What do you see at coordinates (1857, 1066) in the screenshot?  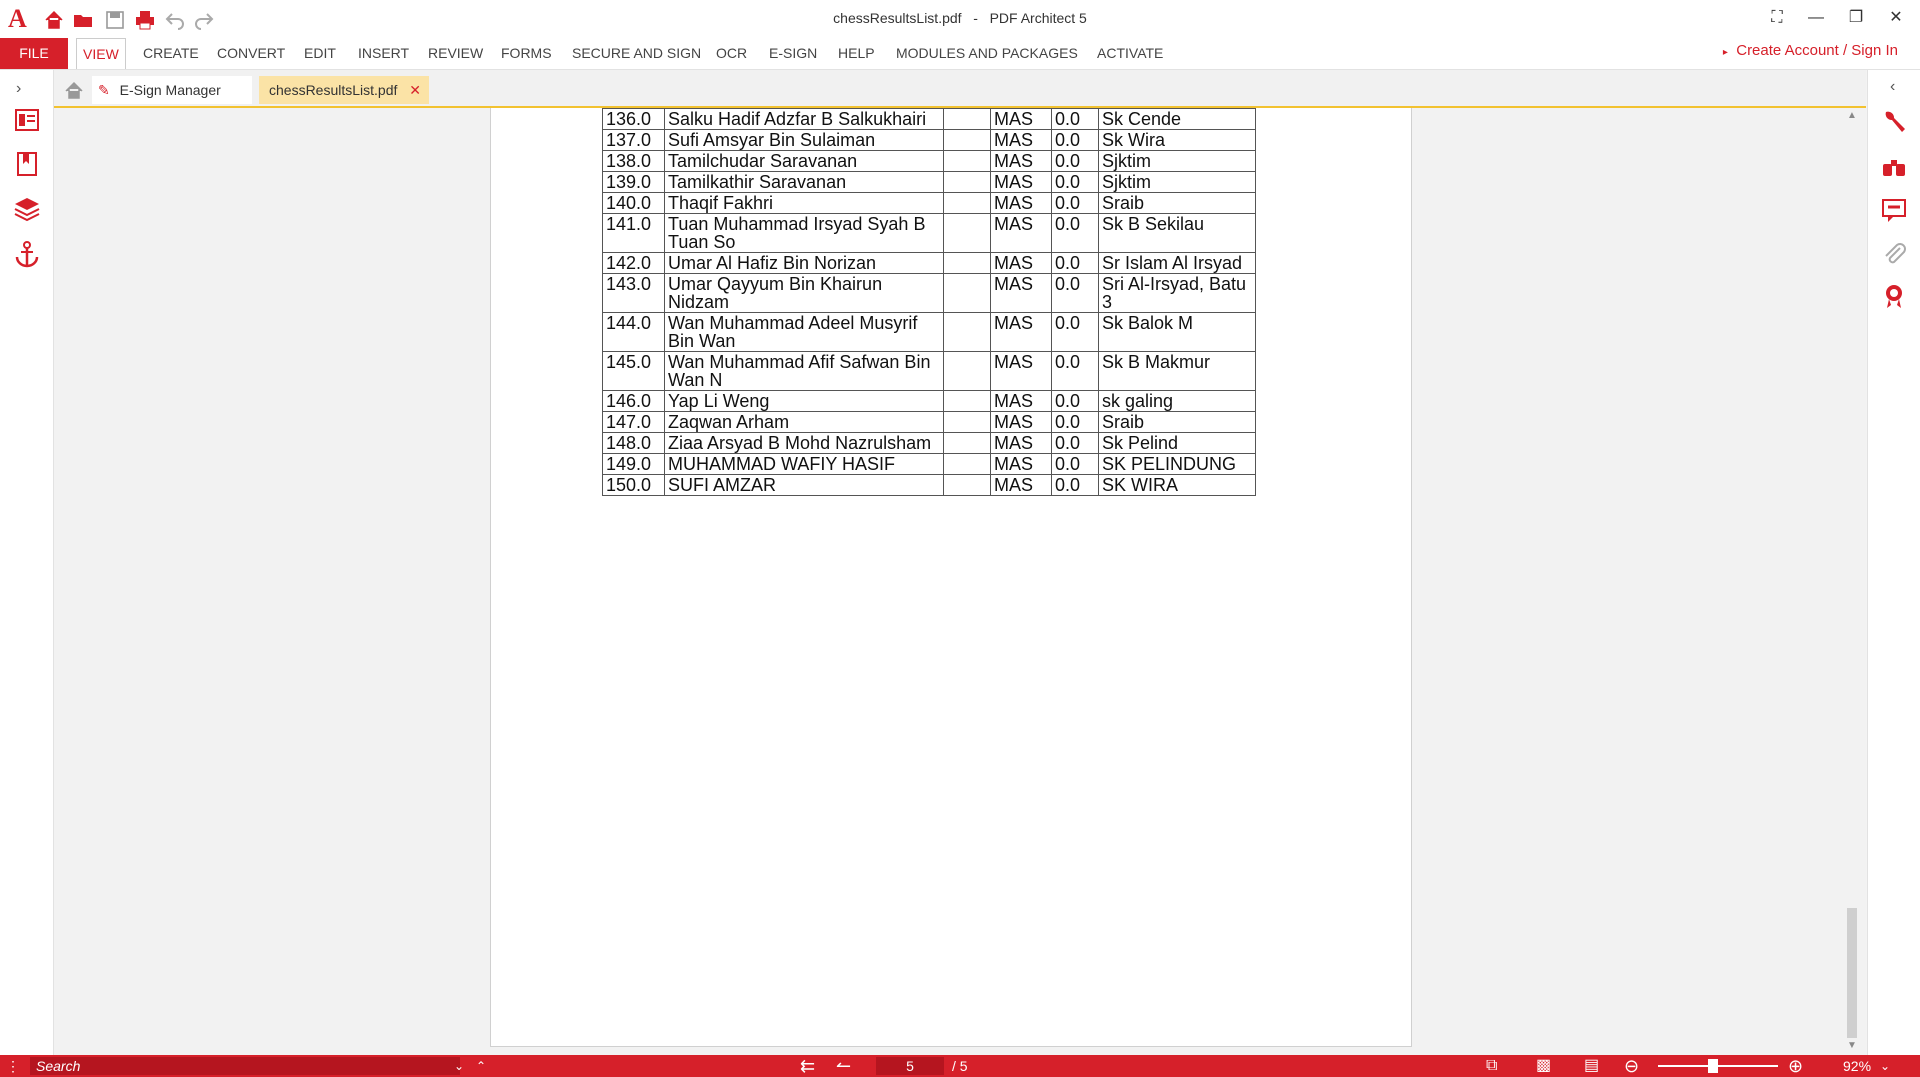 I see `zoom-level: 92%` at bounding box center [1857, 1066].